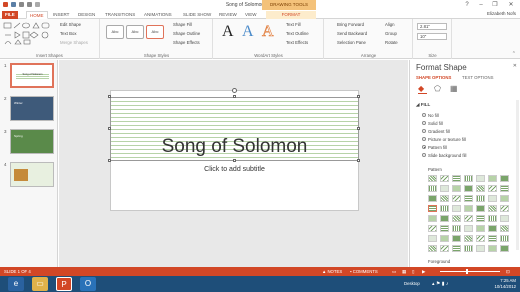  Describe the element at coordinates (40, 284) in the screenshot. I see `file-explorer-icon: ▭` at that location.